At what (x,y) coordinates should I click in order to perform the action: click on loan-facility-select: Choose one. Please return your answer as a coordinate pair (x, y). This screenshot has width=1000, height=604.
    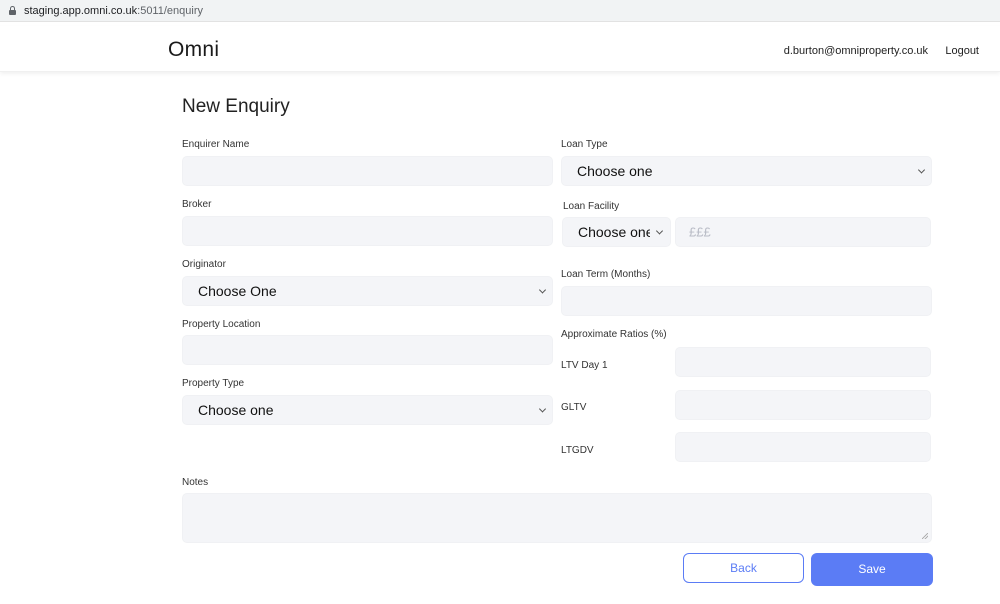
    Looking at the image, I should click on (616, 232).